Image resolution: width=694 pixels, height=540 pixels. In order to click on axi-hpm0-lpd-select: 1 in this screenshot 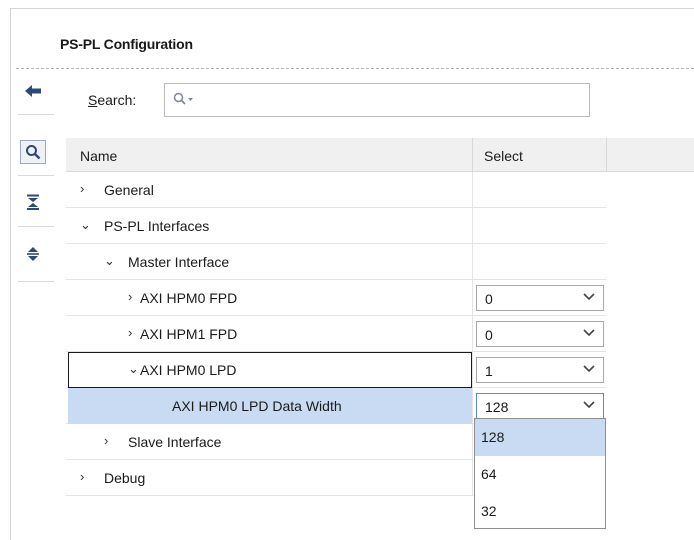, I will do `click(540, 370)`.